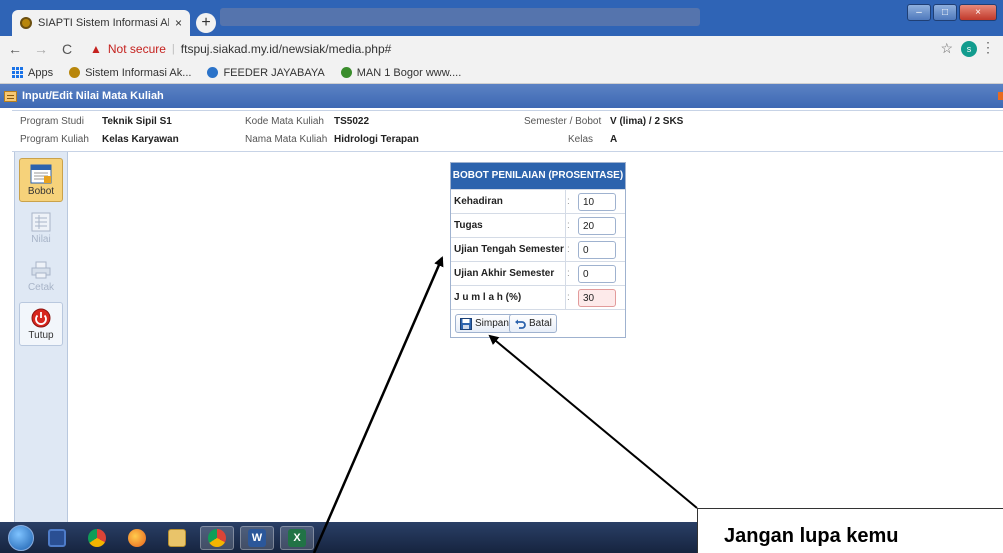 The height and width of the screenshot is (553, 1003). What do you see at coordinates (206, 23) in the screenshot?
I see `new-tab-button: +` at bounding box center [206, 23].